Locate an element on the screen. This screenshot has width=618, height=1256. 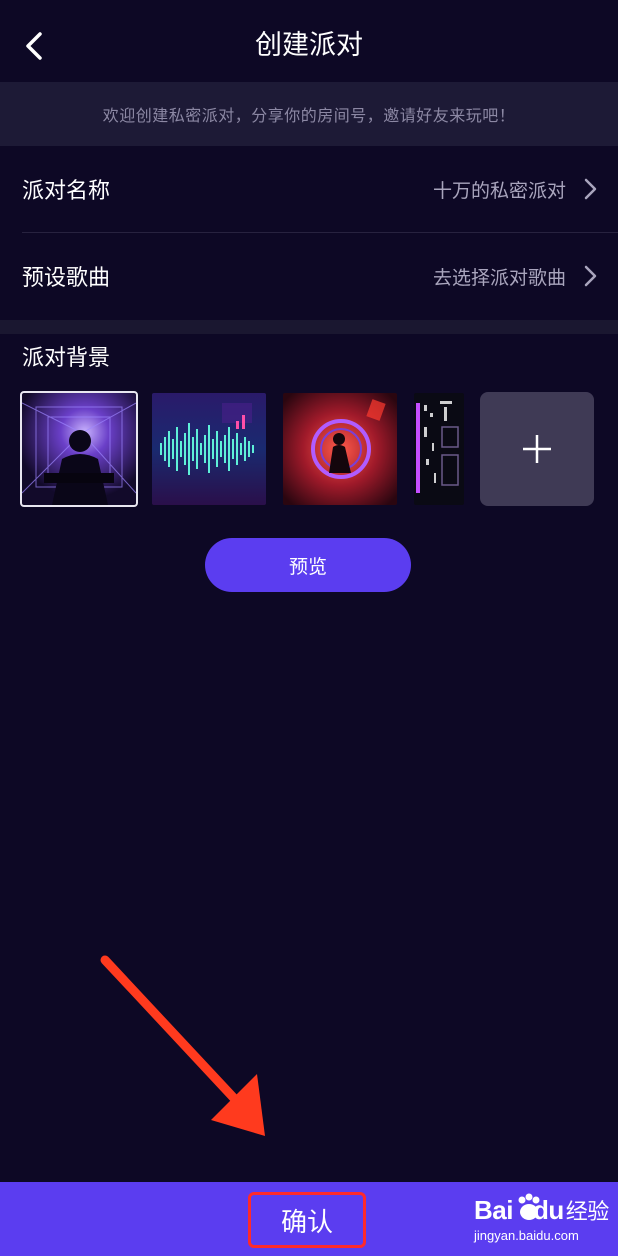
preset-song-label: 预设歌曲 is located at coordinates (66, 278).